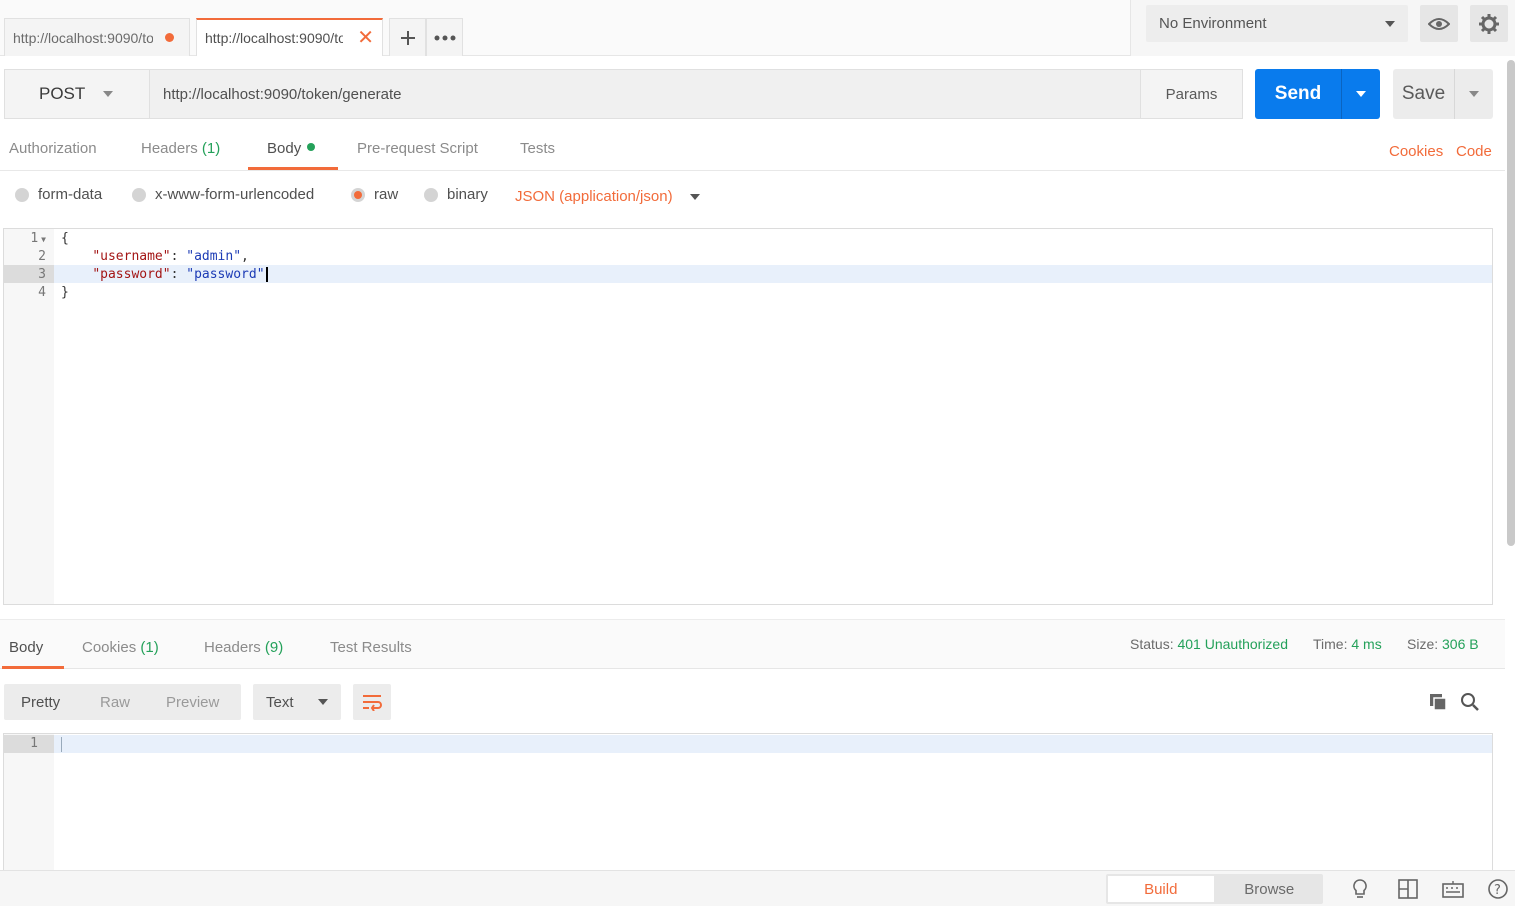 This screenshot has width=1515, height=906. What do you see at coordinates (1439, 23) in the screenshot?
I see `environment-quick-look-button` at bounding box center [1439, 23].